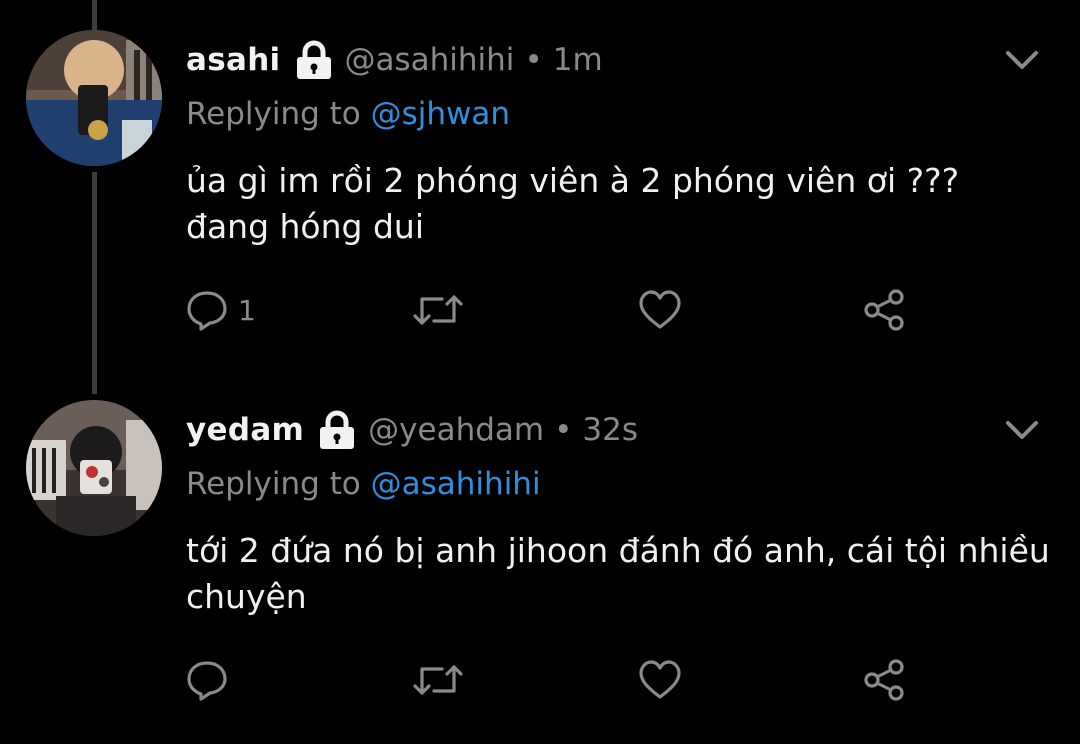  Describe the element at coordinates (578, 60) in the screenshot. I see `timestamp: 1m` at that location.